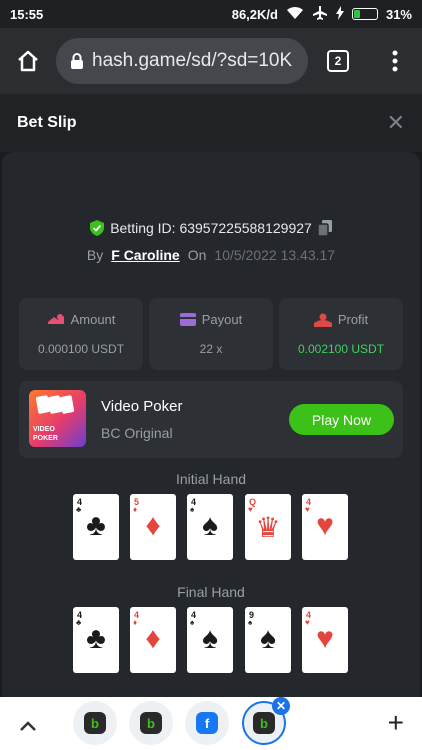  What do you see at coordinates (211, 592) in the screenshot?
I see `final-hand-title: Final Hand` at bounding box center [211, 592].